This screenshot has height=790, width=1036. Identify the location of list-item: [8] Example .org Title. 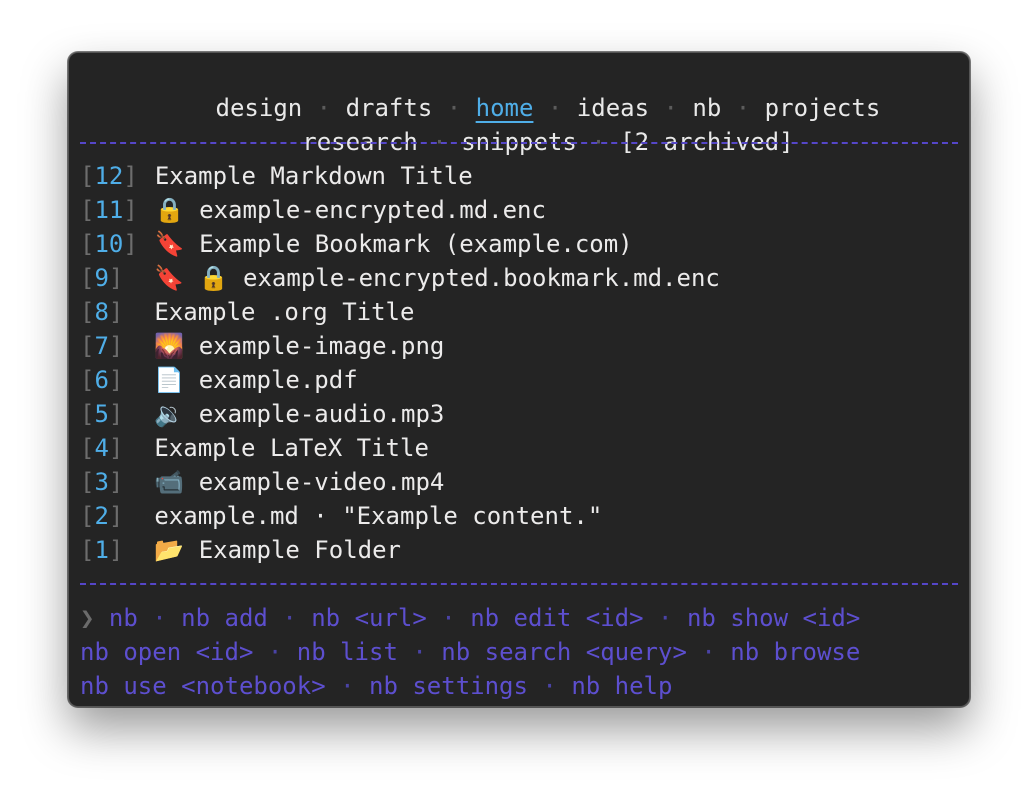
(247, 312).